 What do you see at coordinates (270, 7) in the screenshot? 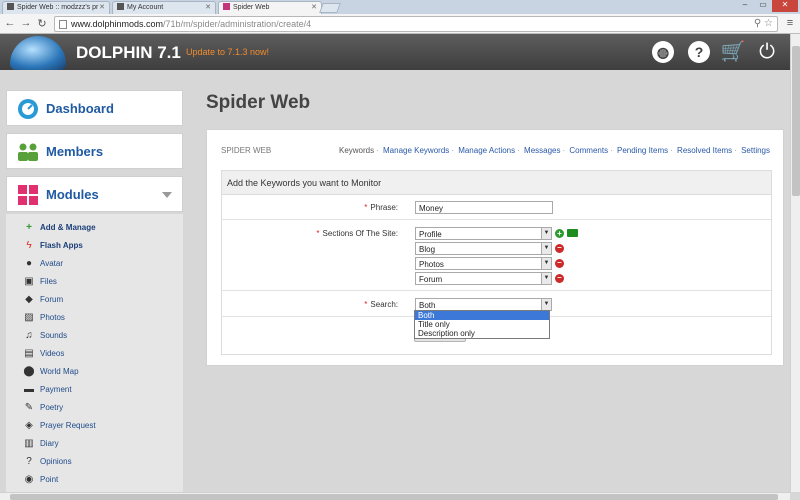
I see `browser-tab-3-active: Spider Web ✕` at bounding box center [270, 7].